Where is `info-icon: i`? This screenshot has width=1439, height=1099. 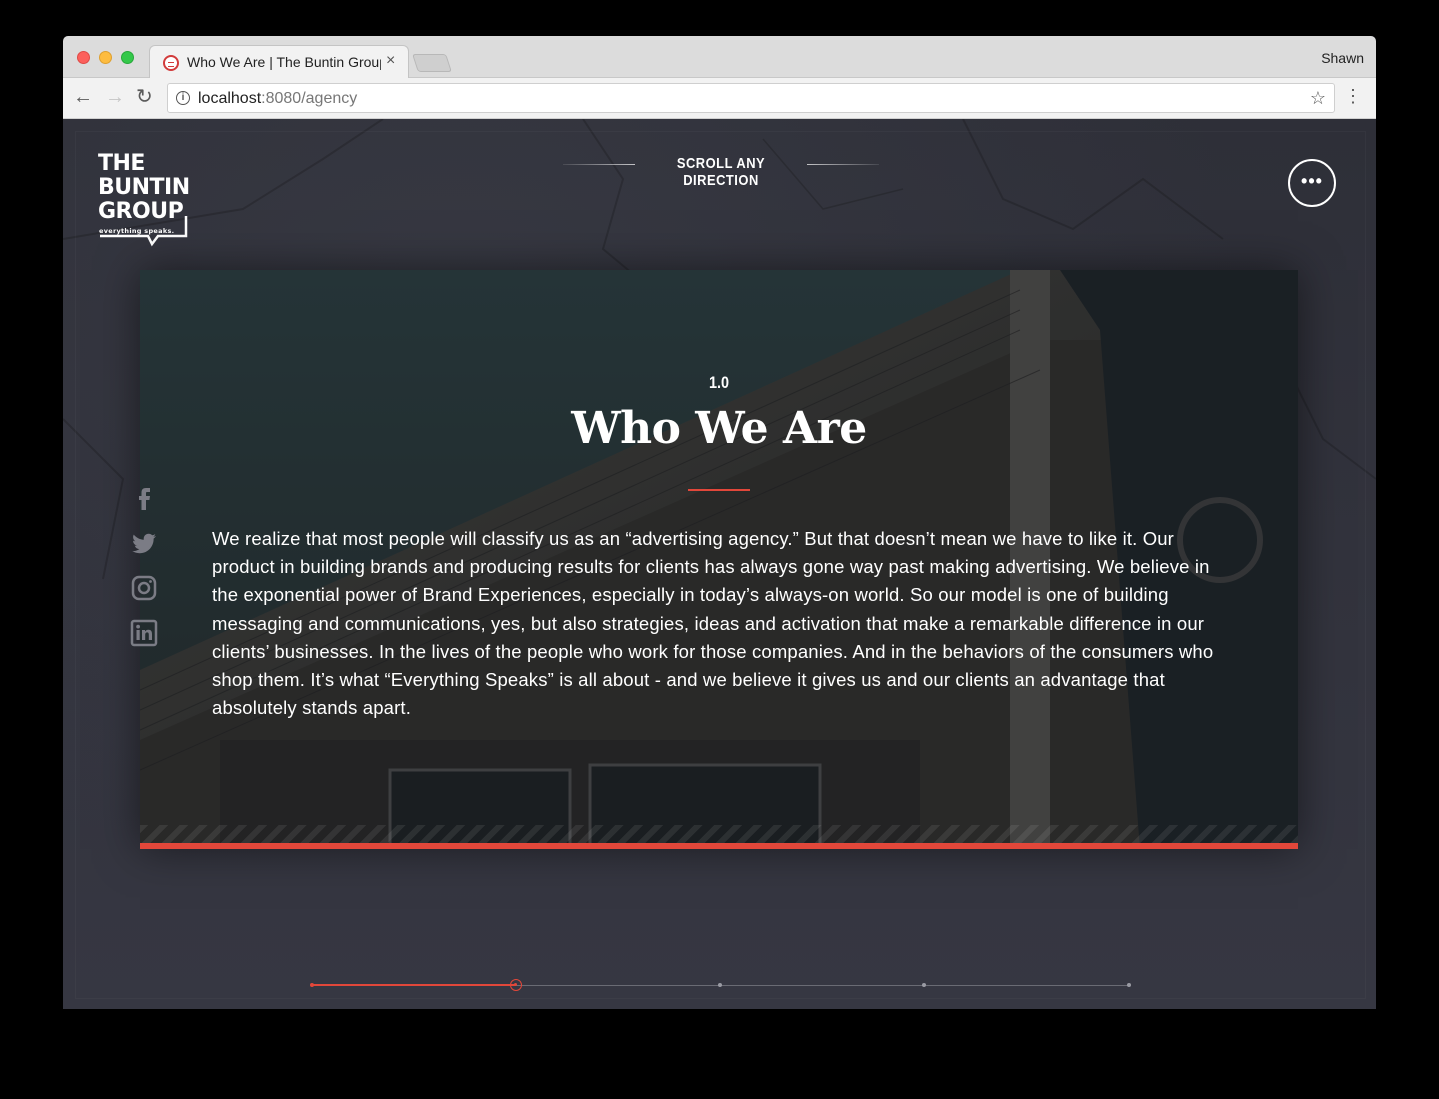 info-icon: i is located at coordinates (183, 98).